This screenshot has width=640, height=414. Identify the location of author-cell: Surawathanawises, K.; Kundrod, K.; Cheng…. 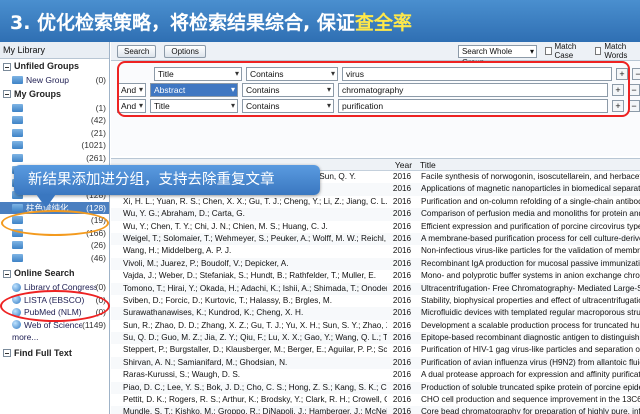
(213, 313).